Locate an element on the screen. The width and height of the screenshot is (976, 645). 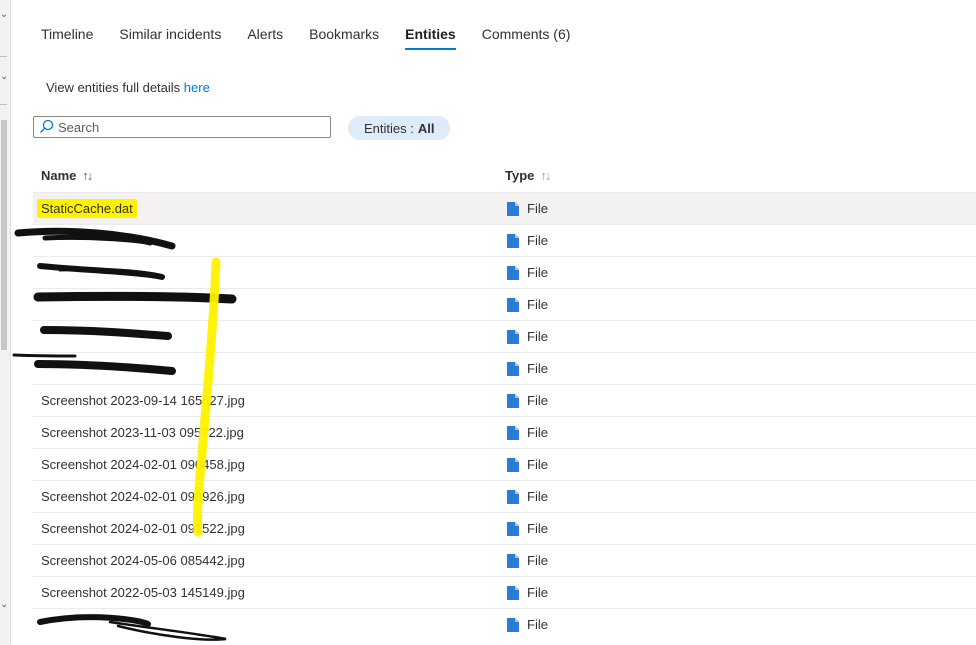
entity-name: Screenshot 2024-05-06 085442.jpg is located at coordinates (143, 560).